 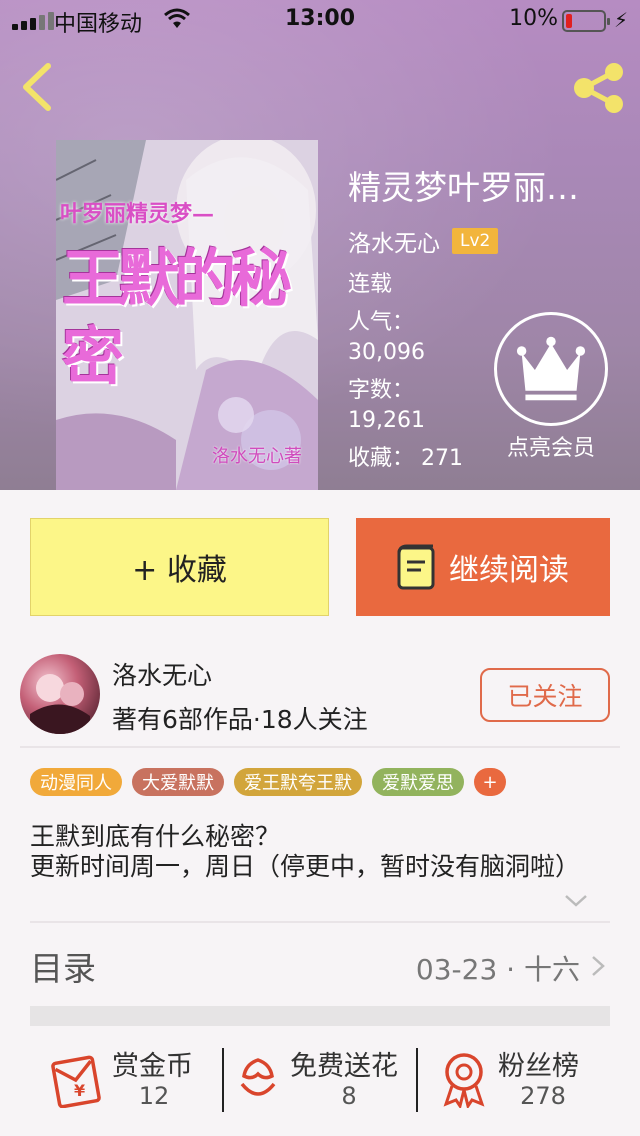 What do you see at coordinates (177, 317) in the screenshot?
I see `cover-title: 王默的秘密` at bounding box center [177, 317].